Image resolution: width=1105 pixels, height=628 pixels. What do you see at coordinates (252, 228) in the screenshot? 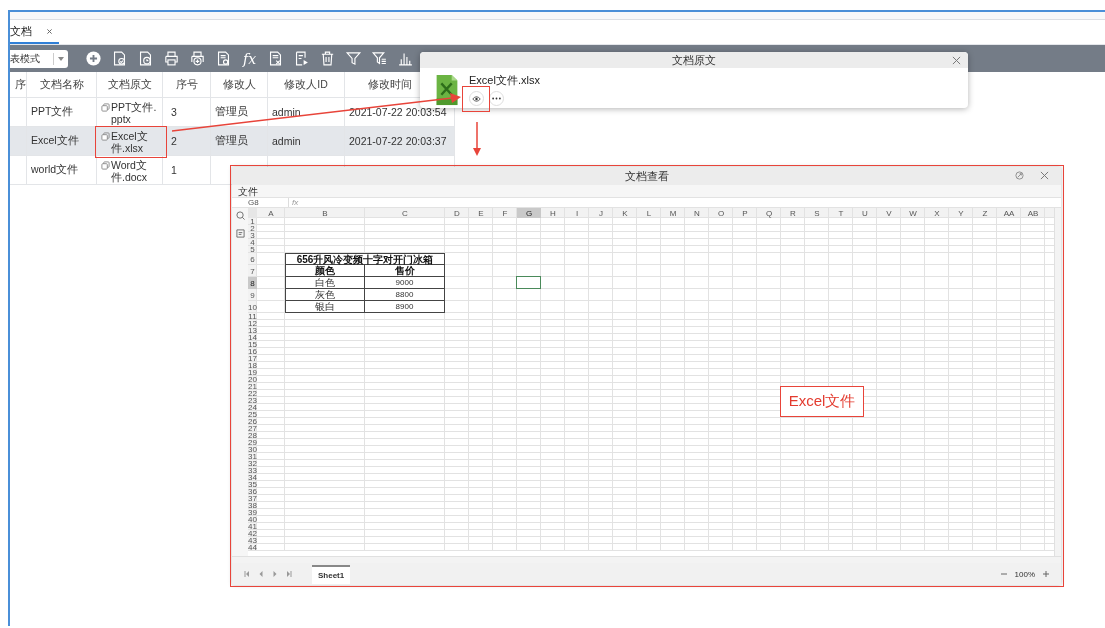
I see `row-number: 2` at bounding box center [252, 228].